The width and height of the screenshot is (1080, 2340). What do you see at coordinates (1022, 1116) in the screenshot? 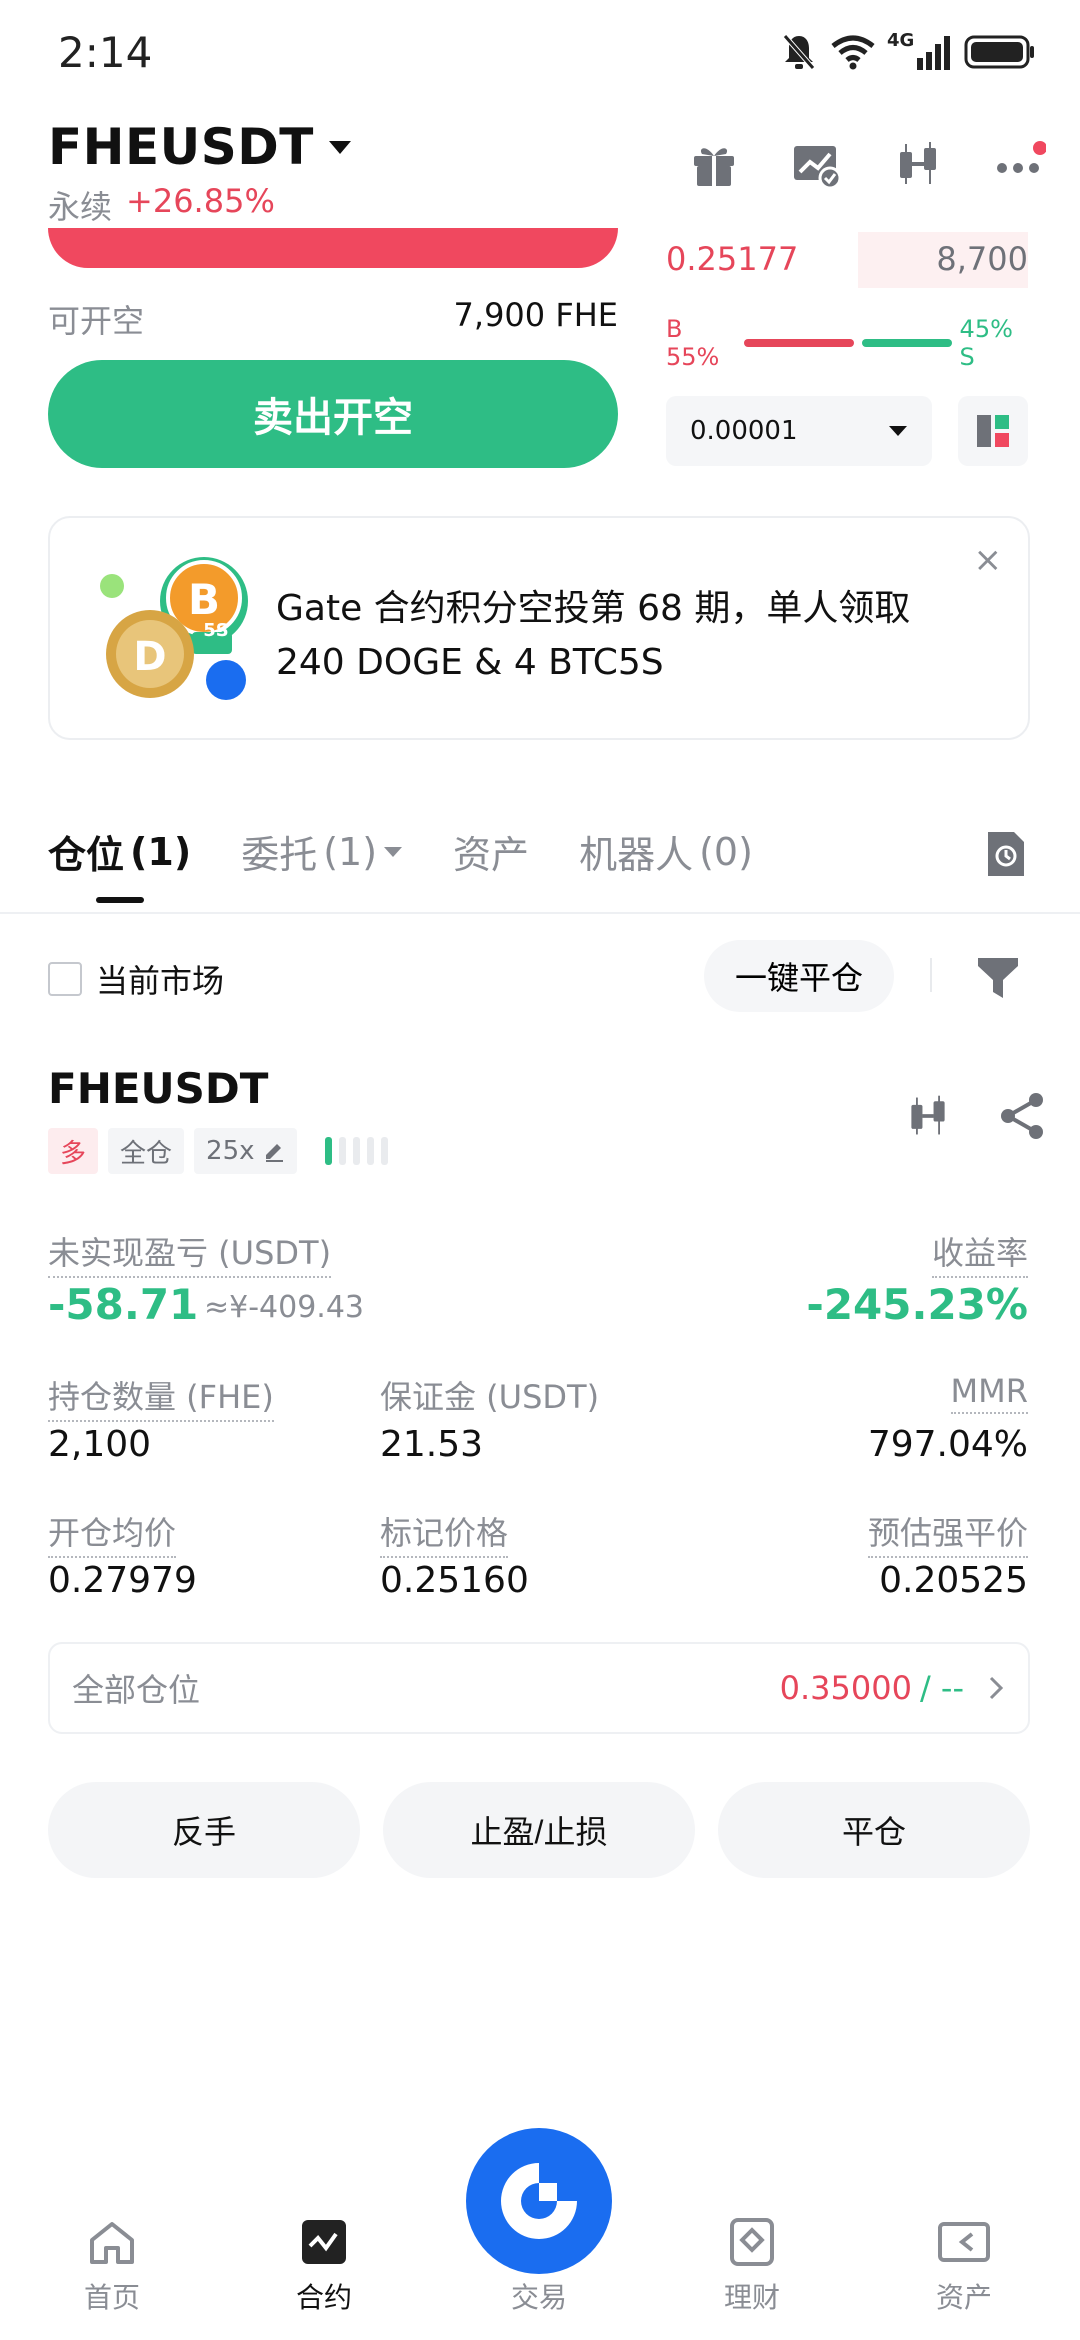
I see `share-icon` at bounding box center [1022, 1116].